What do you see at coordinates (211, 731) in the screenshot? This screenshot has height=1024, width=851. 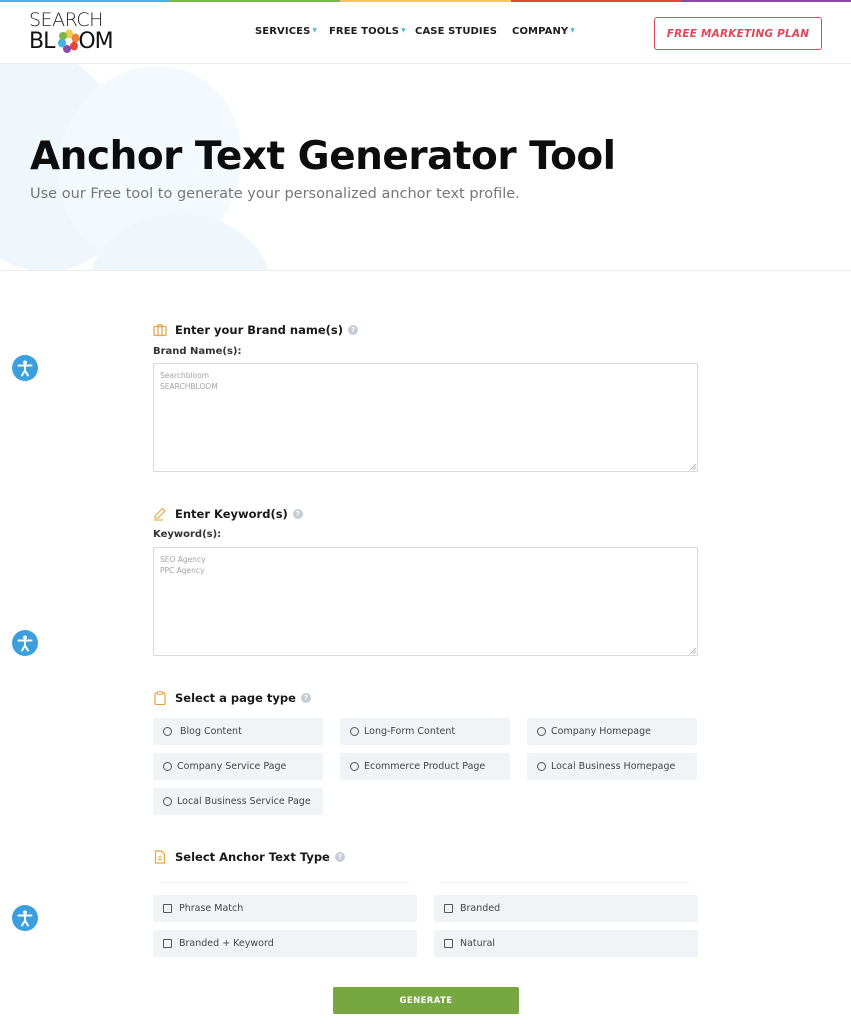 I see `option-label: Blog Content` at bounding box center [211, 731].